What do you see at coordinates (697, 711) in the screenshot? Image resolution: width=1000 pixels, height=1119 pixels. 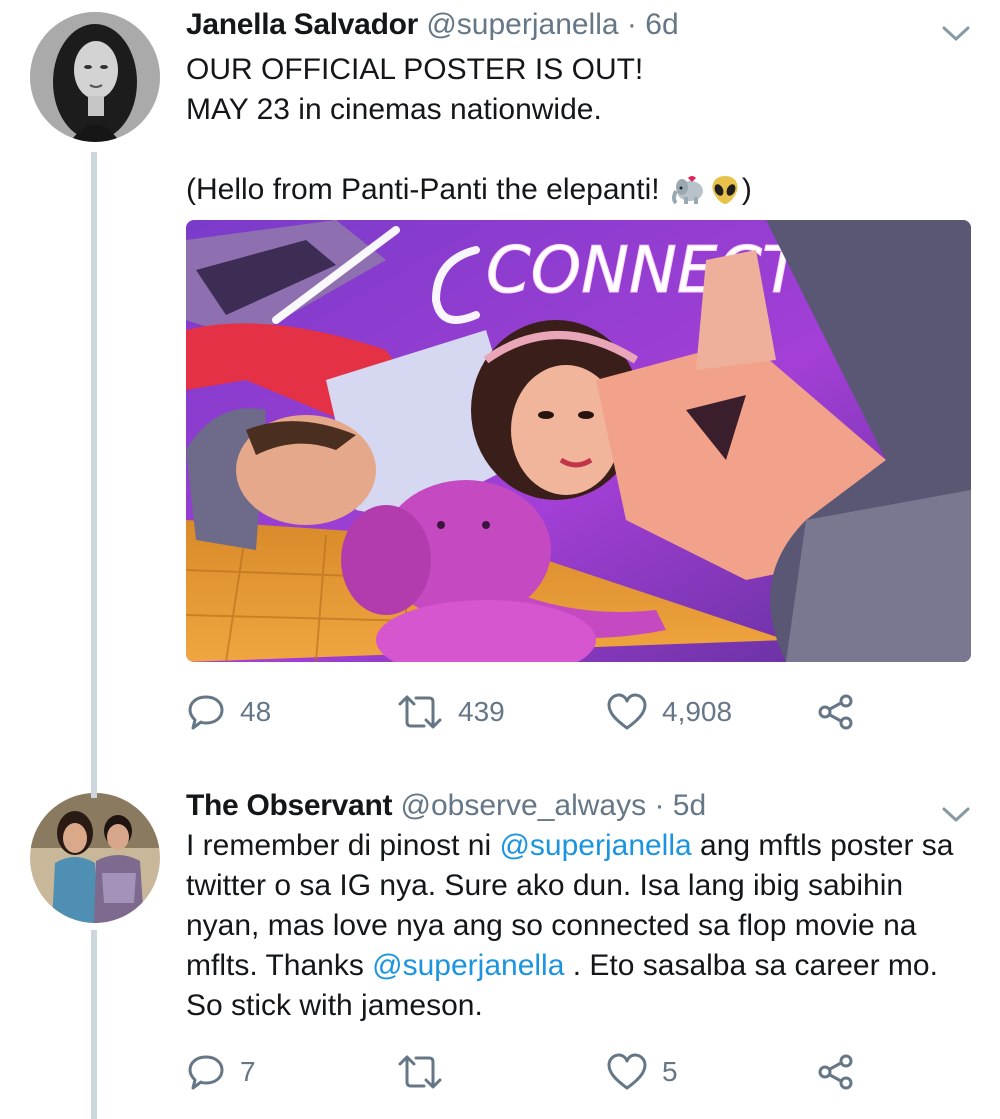 I see `like-count: 4,908` at bounding box center [697, 711].